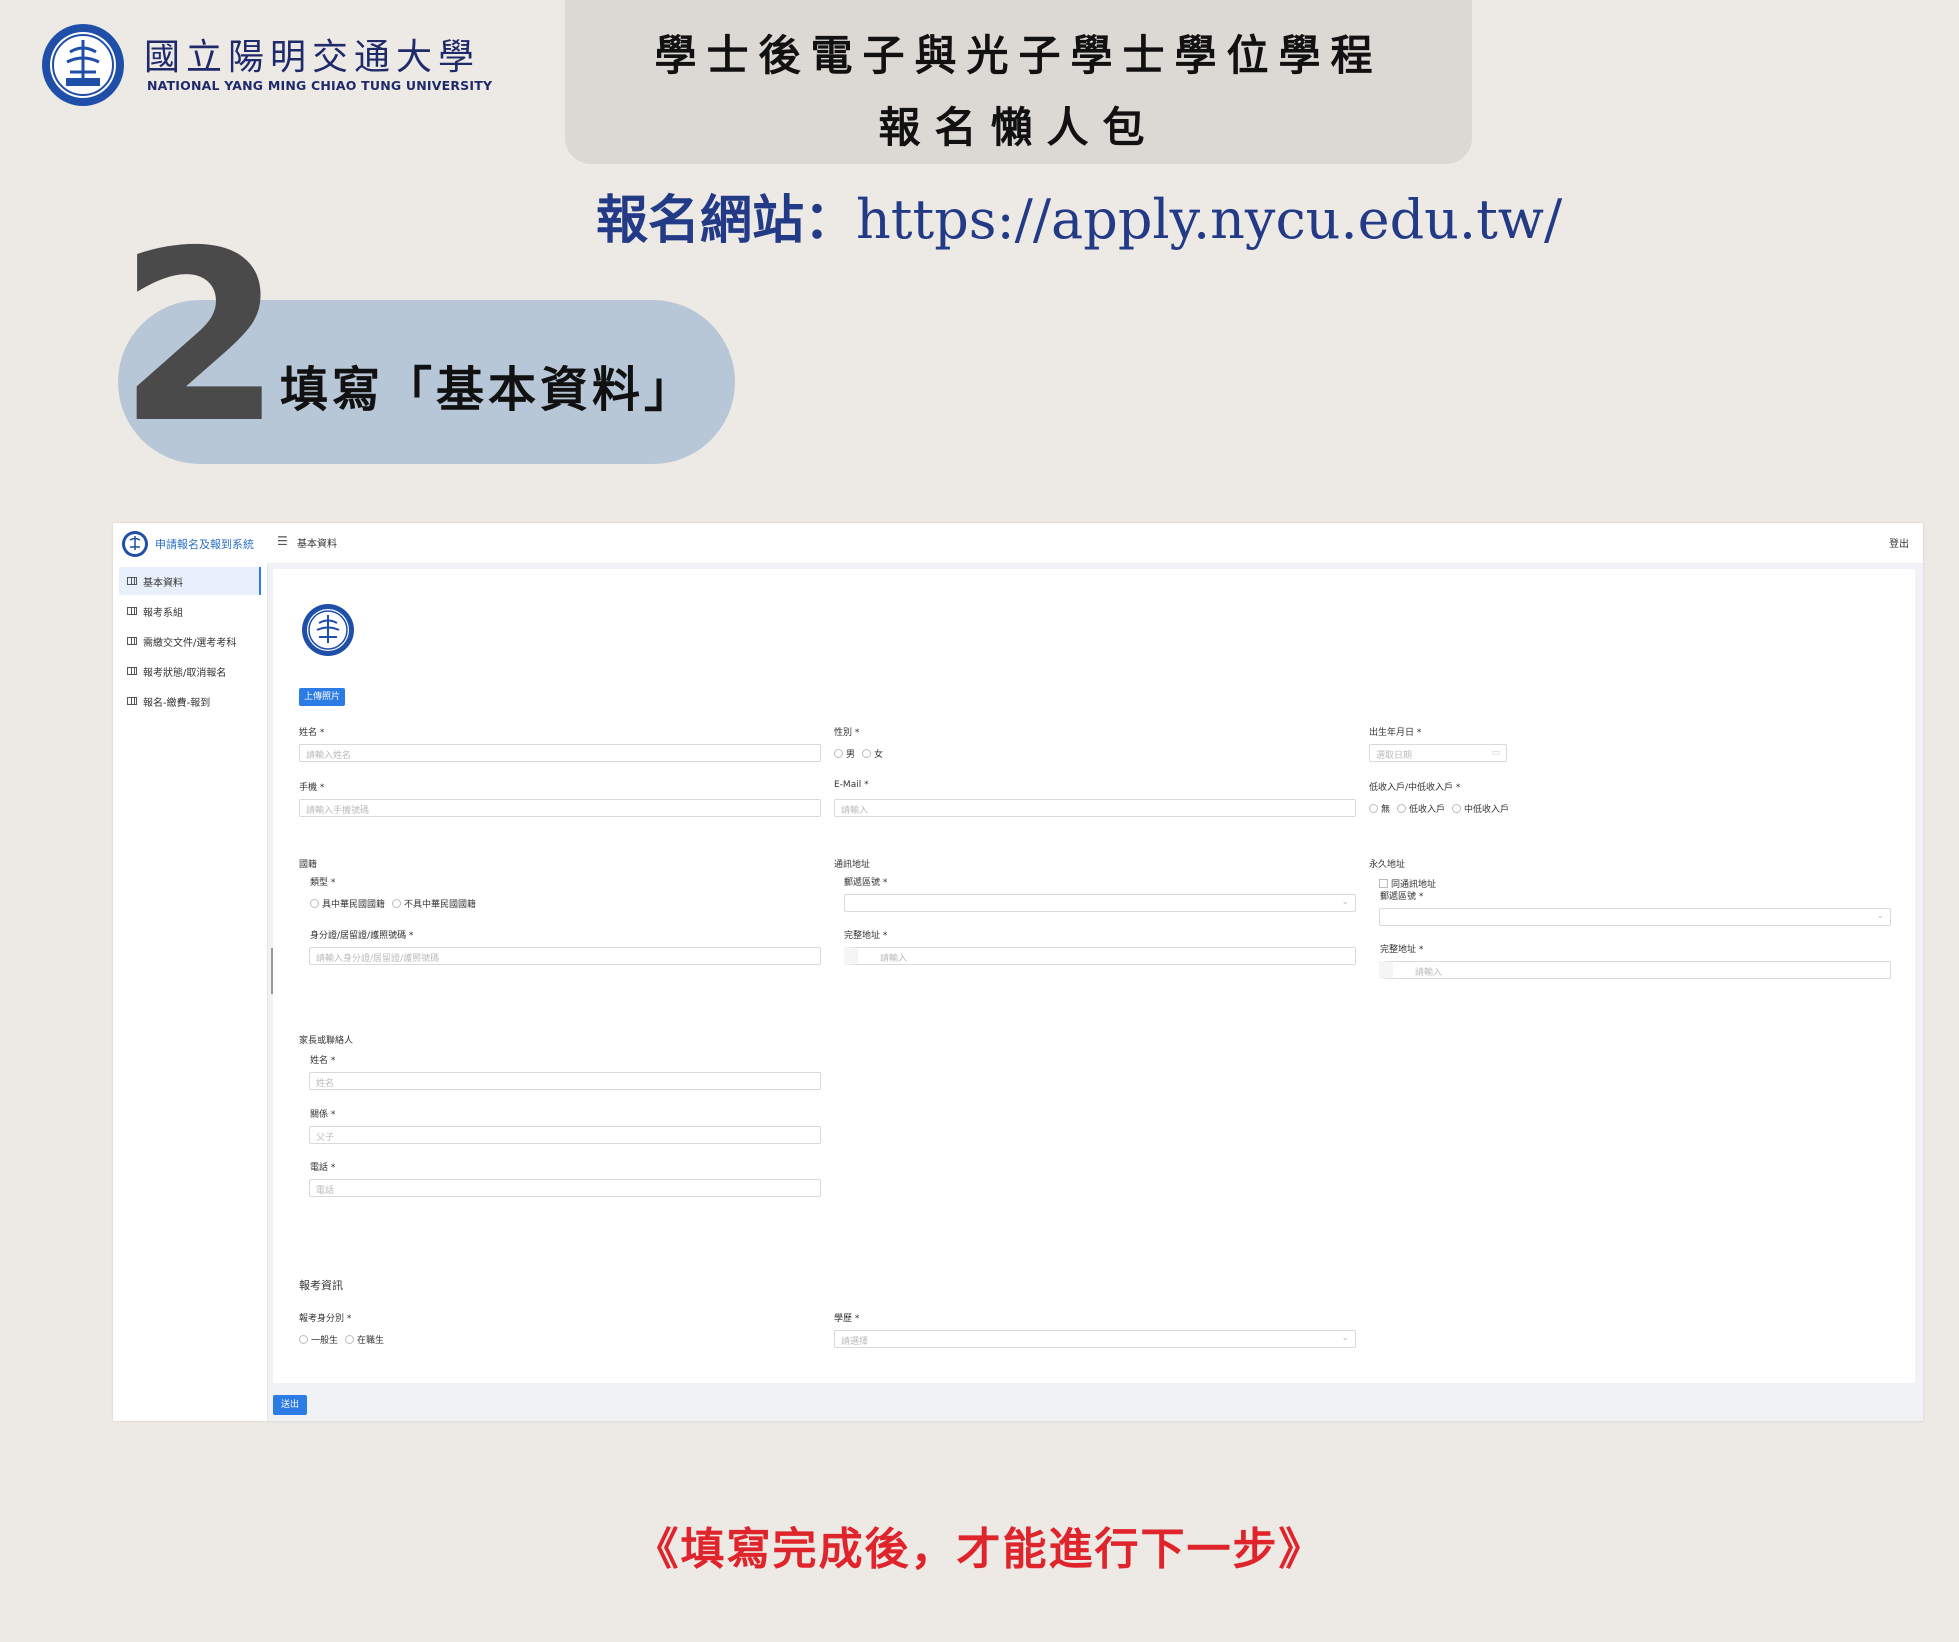  I want to click on nationality-option-roc: 具中華民國國籍, so click(354, 905).